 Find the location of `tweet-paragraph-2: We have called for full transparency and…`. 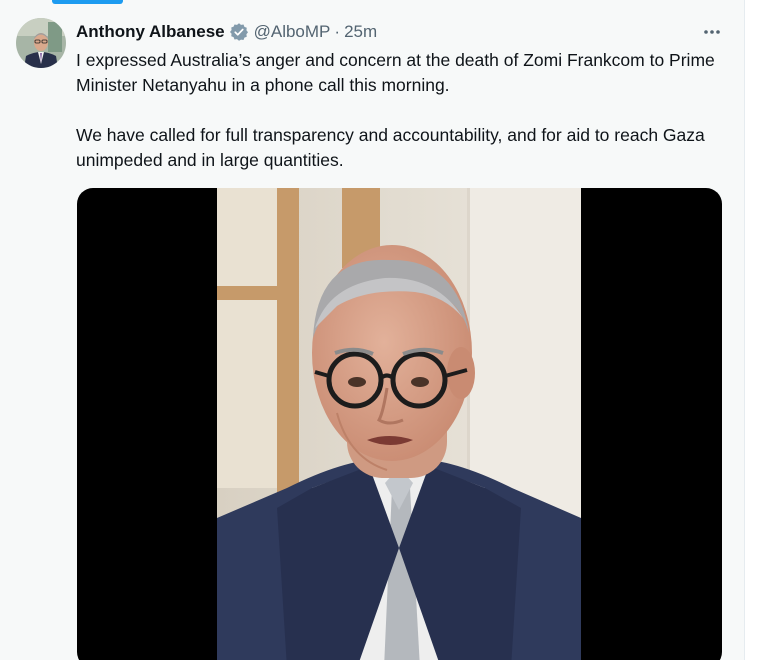

tweet-paragraph-2: We have called for full transparency and… is located at coordinates (390, 147).